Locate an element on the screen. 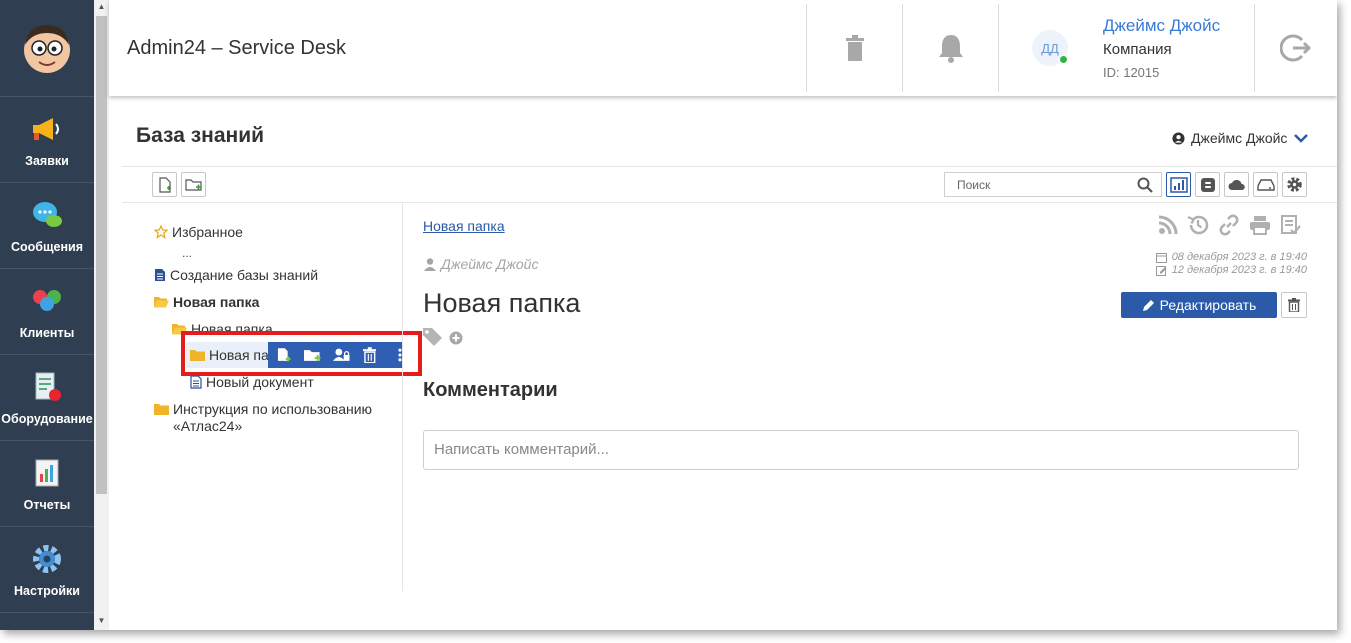  sidebar-item-label: Оборудование is located at coordinates (47, 418).